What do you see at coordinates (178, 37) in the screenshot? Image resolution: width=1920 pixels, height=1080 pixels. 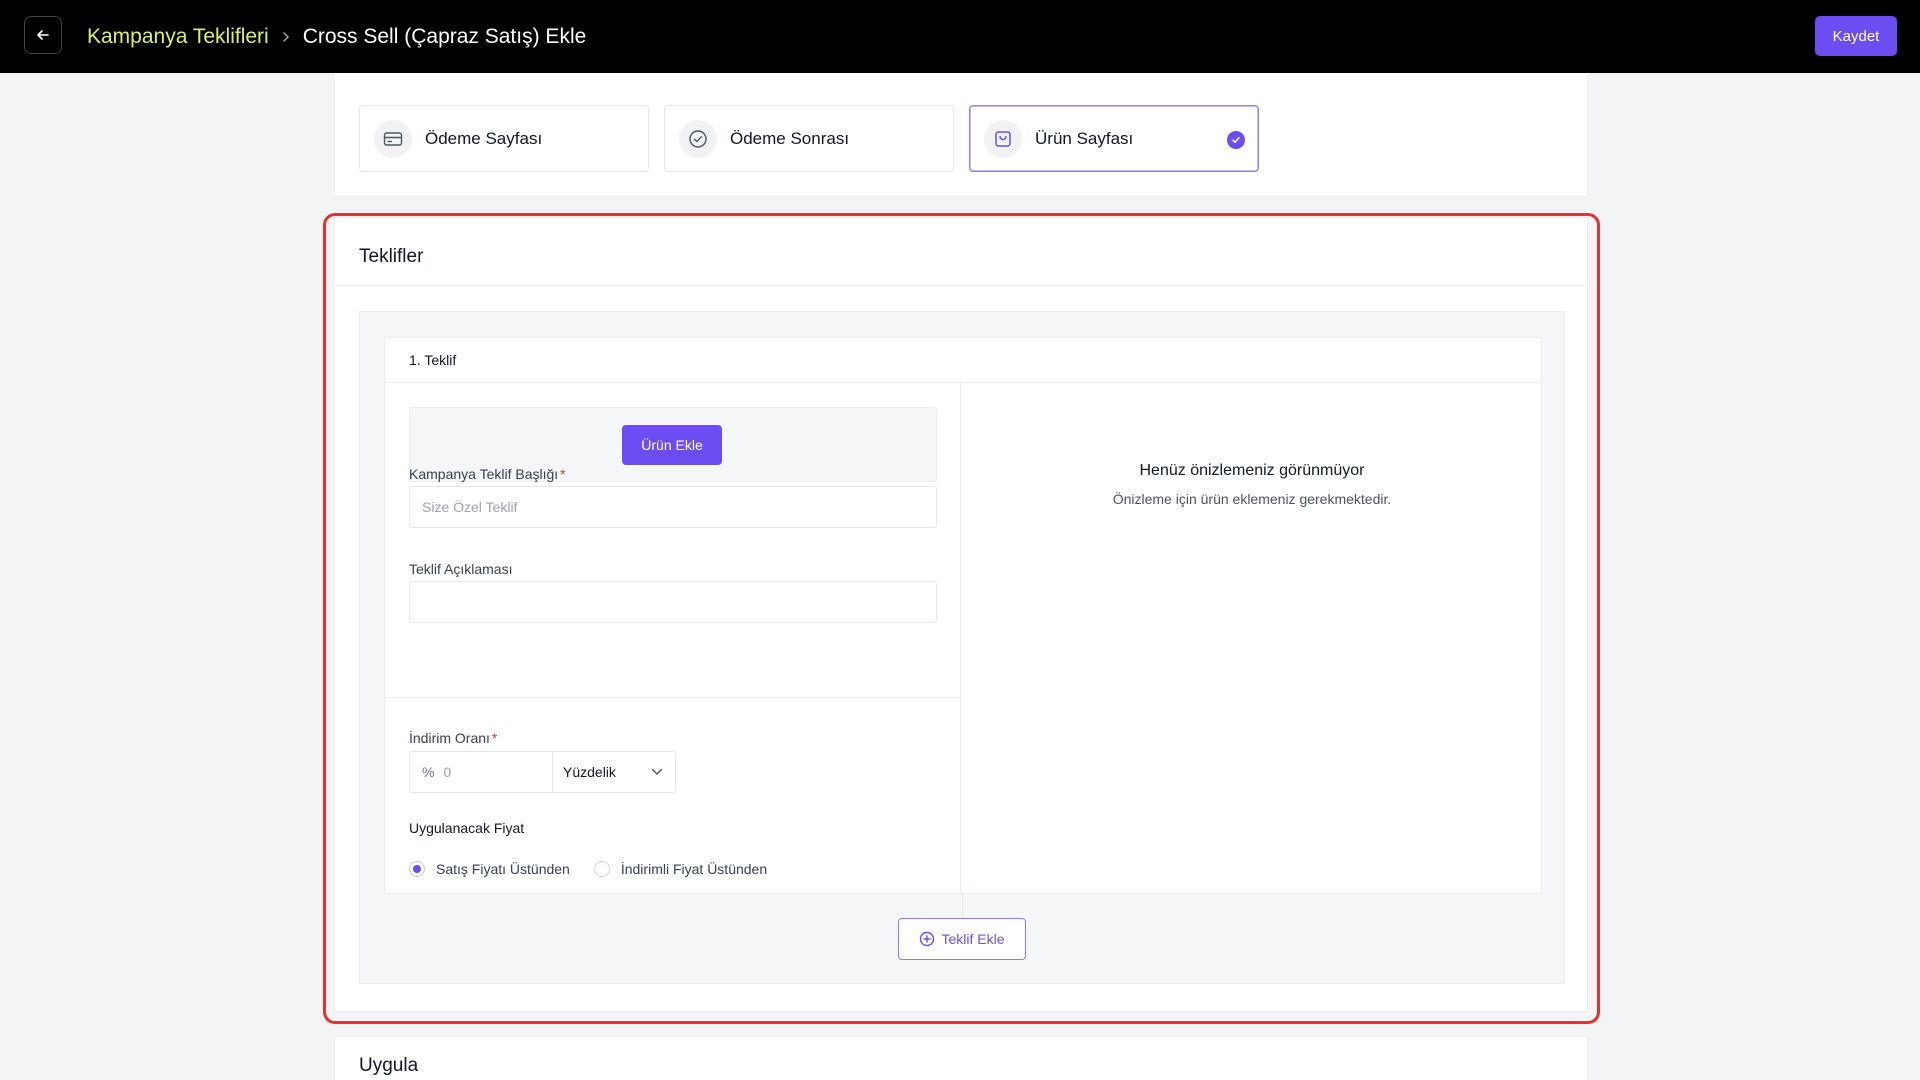 I see `breadcrumb-parent-link: Kampanya Teklifleri` at bounding box center [178, 37].